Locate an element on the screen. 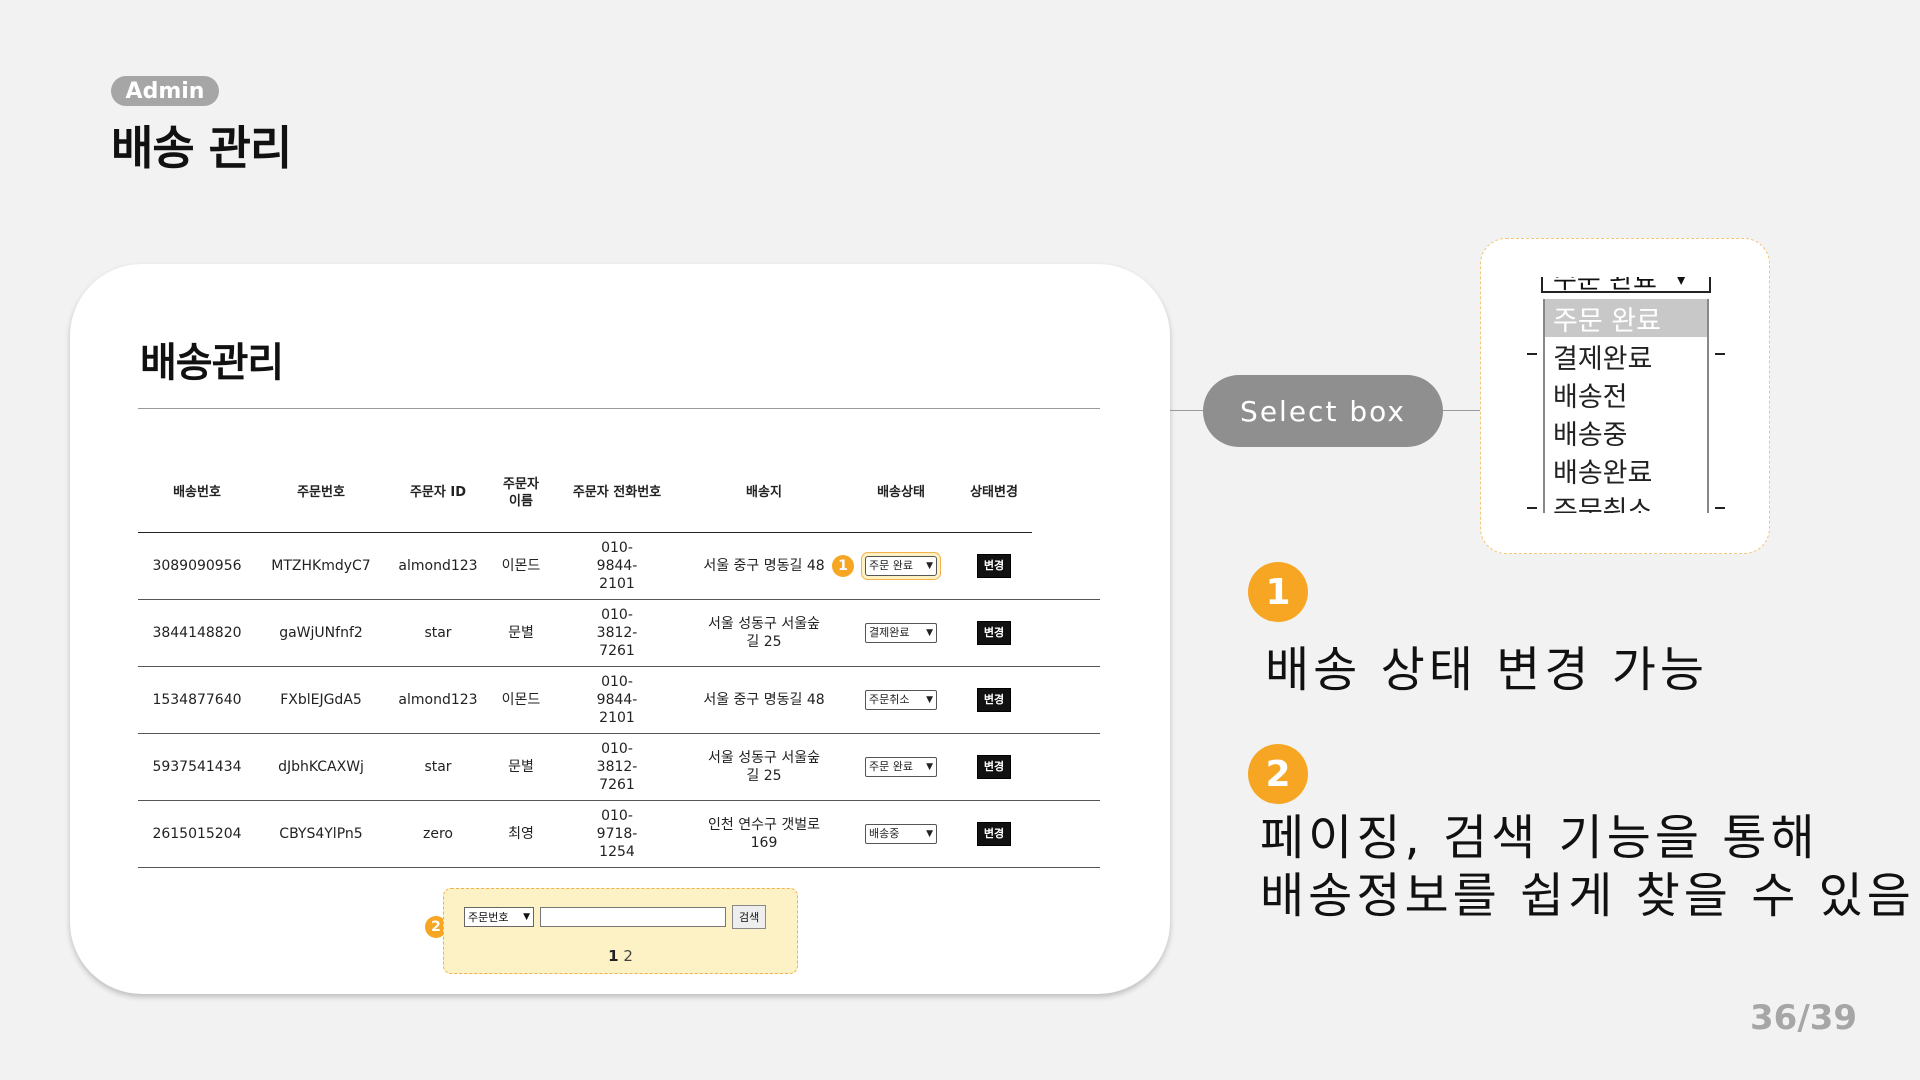 Image resolution: width=1920 pixels, height=1080 pixels. cell-address: 서울 중구 명동길 48 1 is located at coordinates (768, 566).